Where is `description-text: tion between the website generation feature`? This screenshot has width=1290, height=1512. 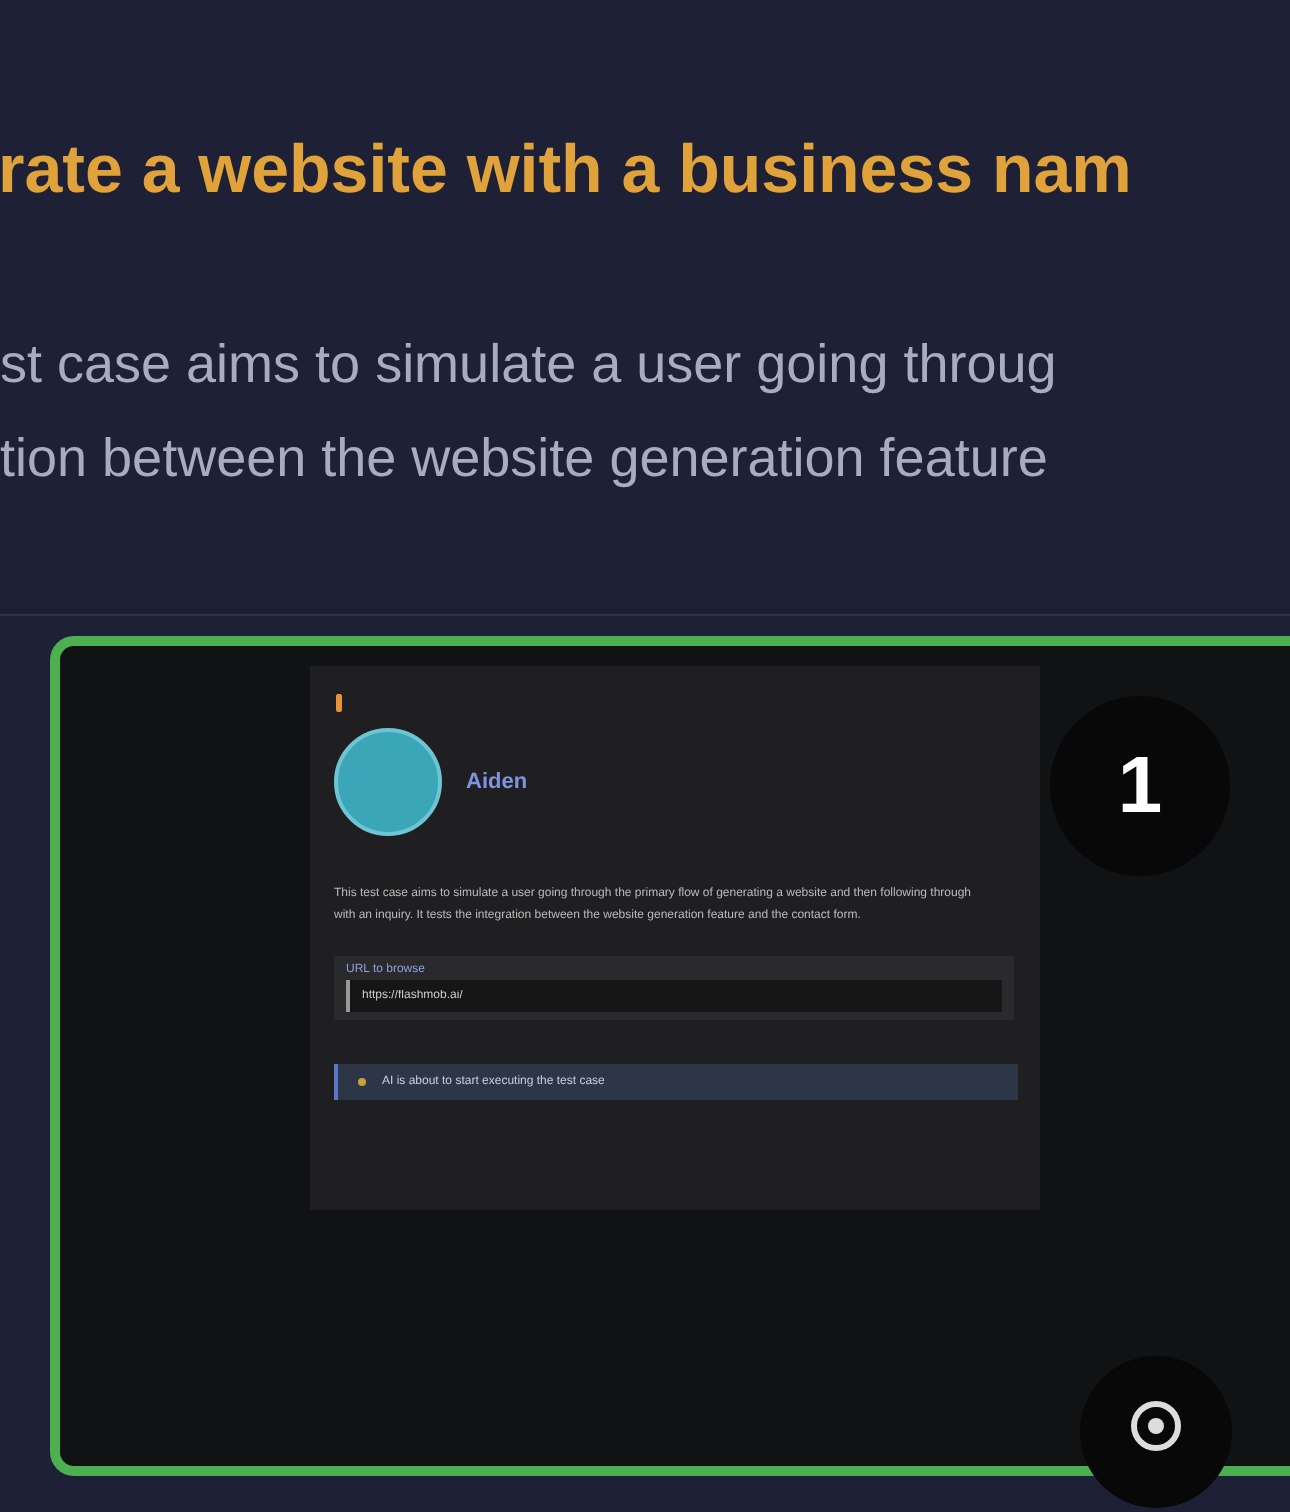 description-text: tion between the website generation feature is located at coordinates (525, 459).